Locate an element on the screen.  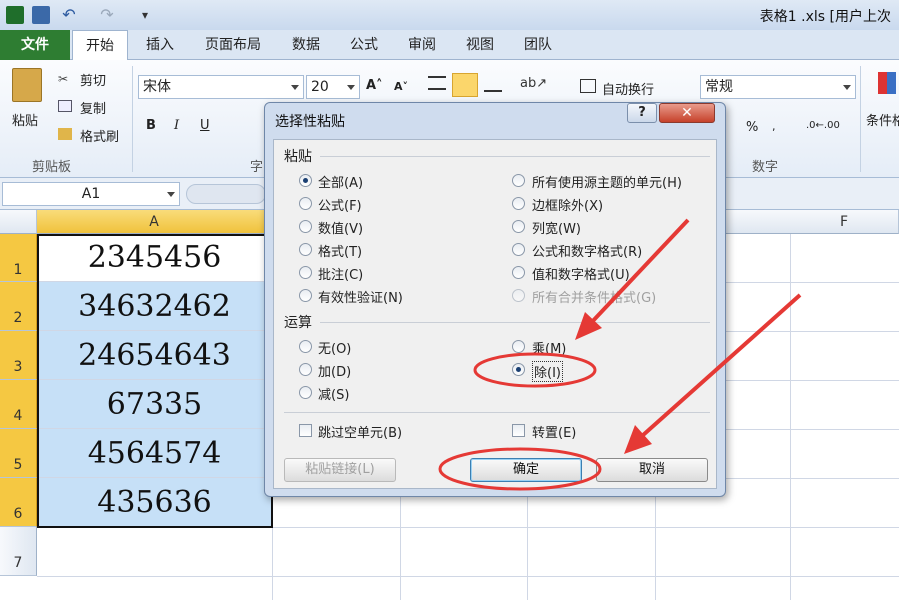
radio-paste-values-numbers is located at coordinates (518, 272).